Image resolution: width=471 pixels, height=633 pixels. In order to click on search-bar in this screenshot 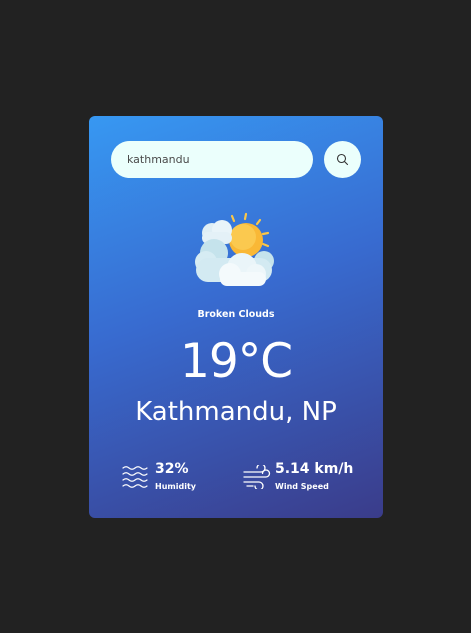, I will do `click(236, 159)`.